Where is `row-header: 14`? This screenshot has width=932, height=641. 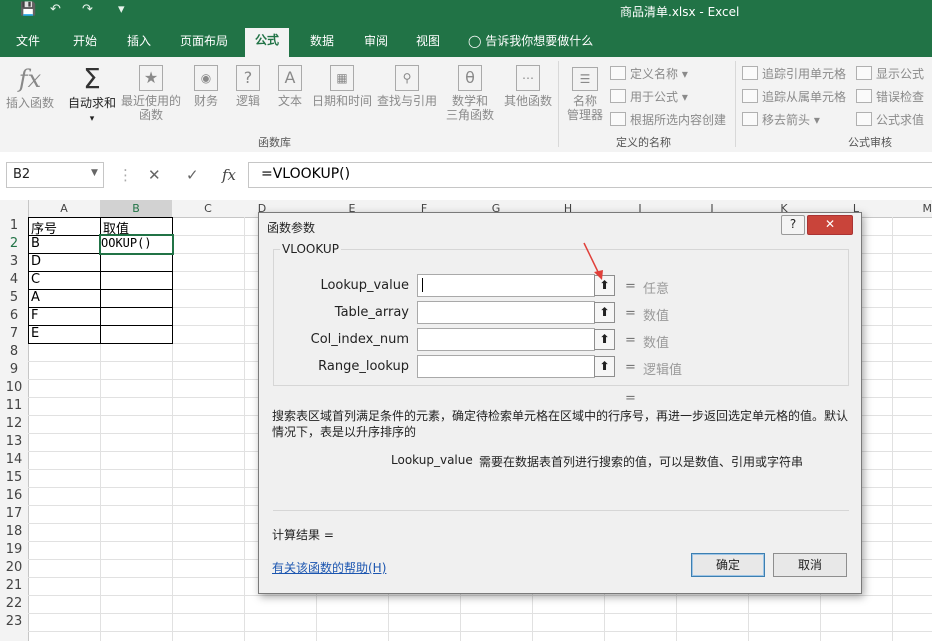 row-header: 14 is located at coordinates (14, 459).